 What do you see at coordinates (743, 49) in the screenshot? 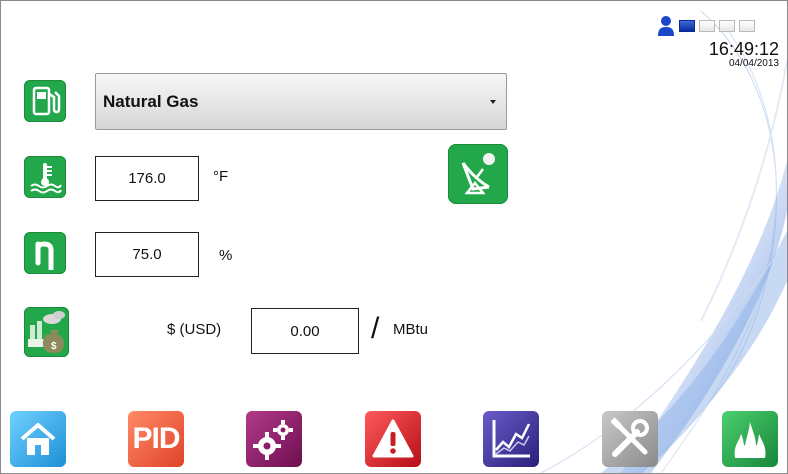
I see `clock-time: 16:49:12` at bounding box center [743, 49].